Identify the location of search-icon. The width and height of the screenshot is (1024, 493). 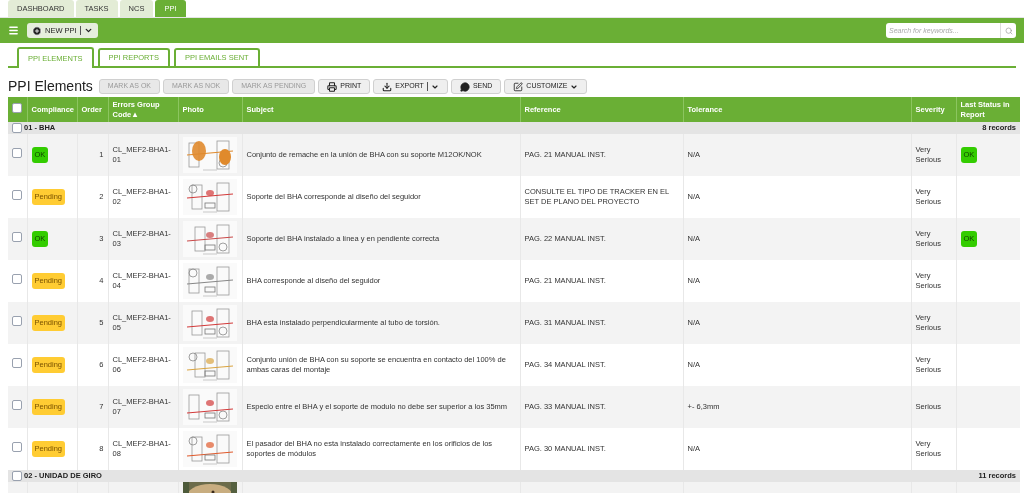
(1008, 30).